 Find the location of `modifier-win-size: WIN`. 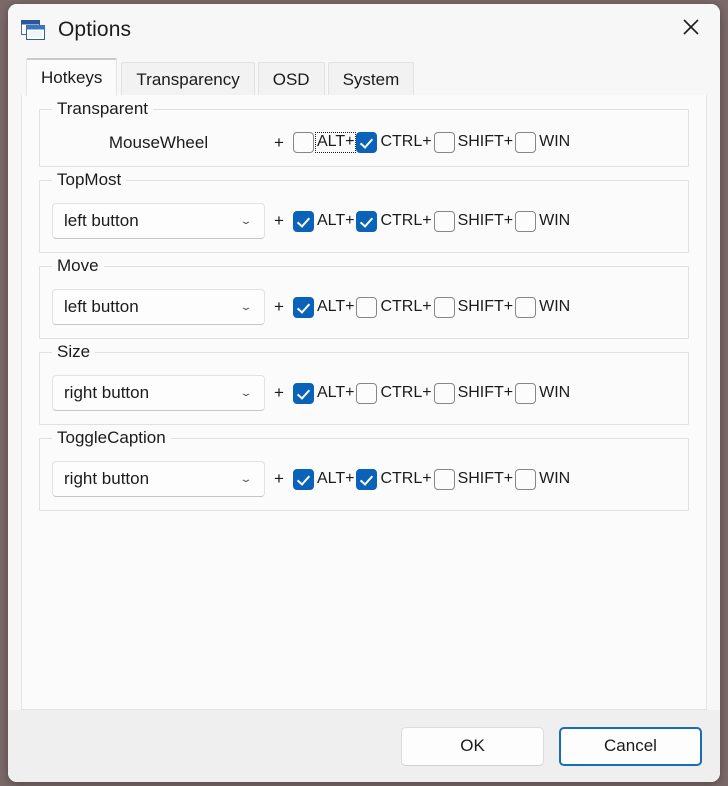

modifier-win-size: WIN is located at coordinates (543, 393).